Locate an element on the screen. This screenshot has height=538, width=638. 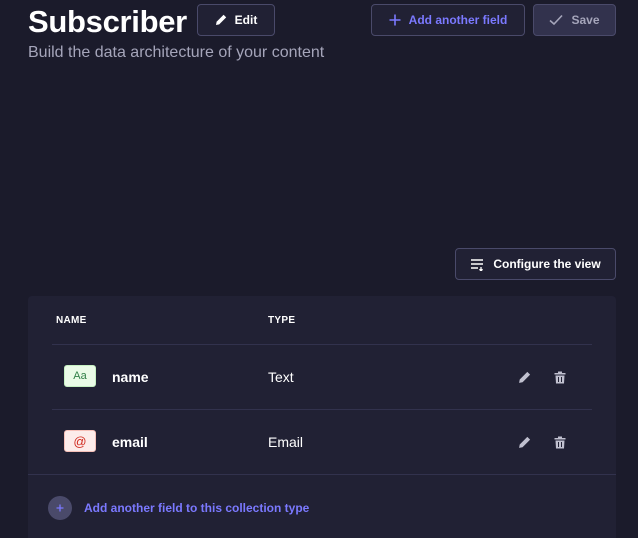
configure-view-button: Configure the view is located at coordinates (535, 264).